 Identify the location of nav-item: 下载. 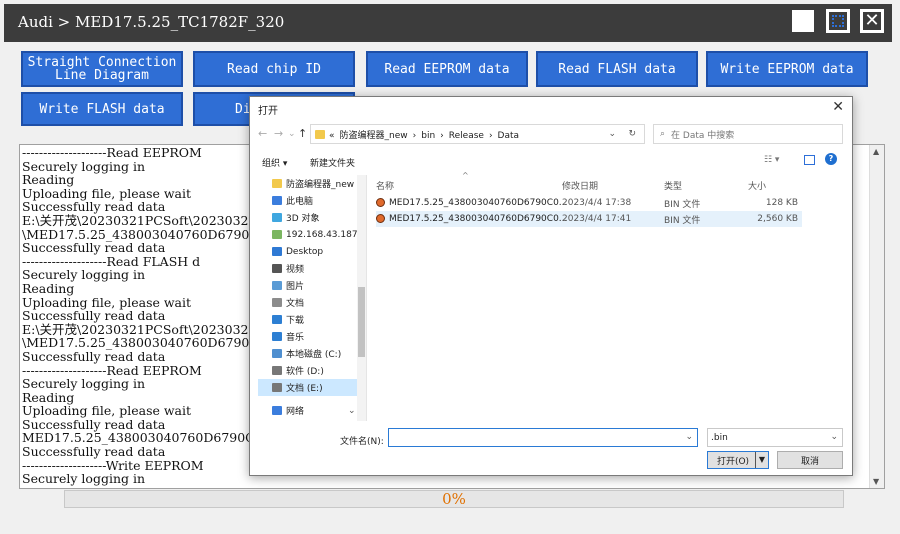
(312, 319).